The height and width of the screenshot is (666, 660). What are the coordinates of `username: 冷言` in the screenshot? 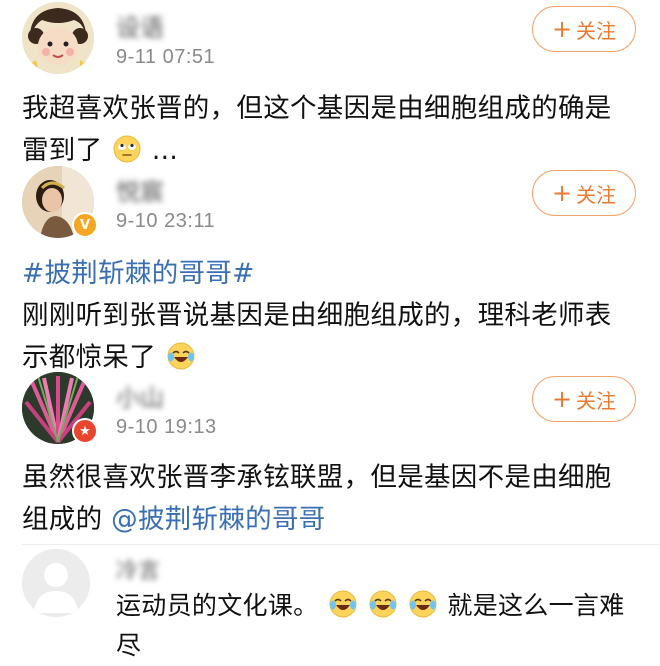 It's located at (138, 569).